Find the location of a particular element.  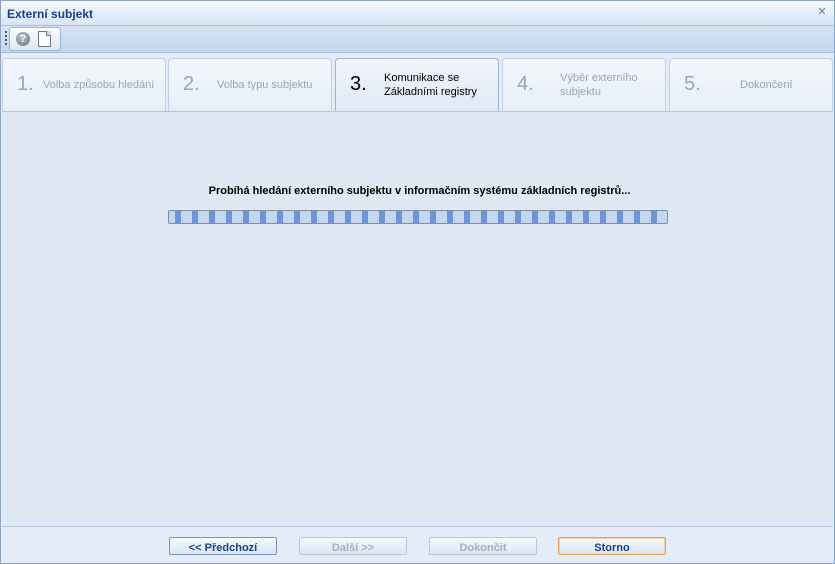

cancel-button: Storno is located at coordinates (612, 546).